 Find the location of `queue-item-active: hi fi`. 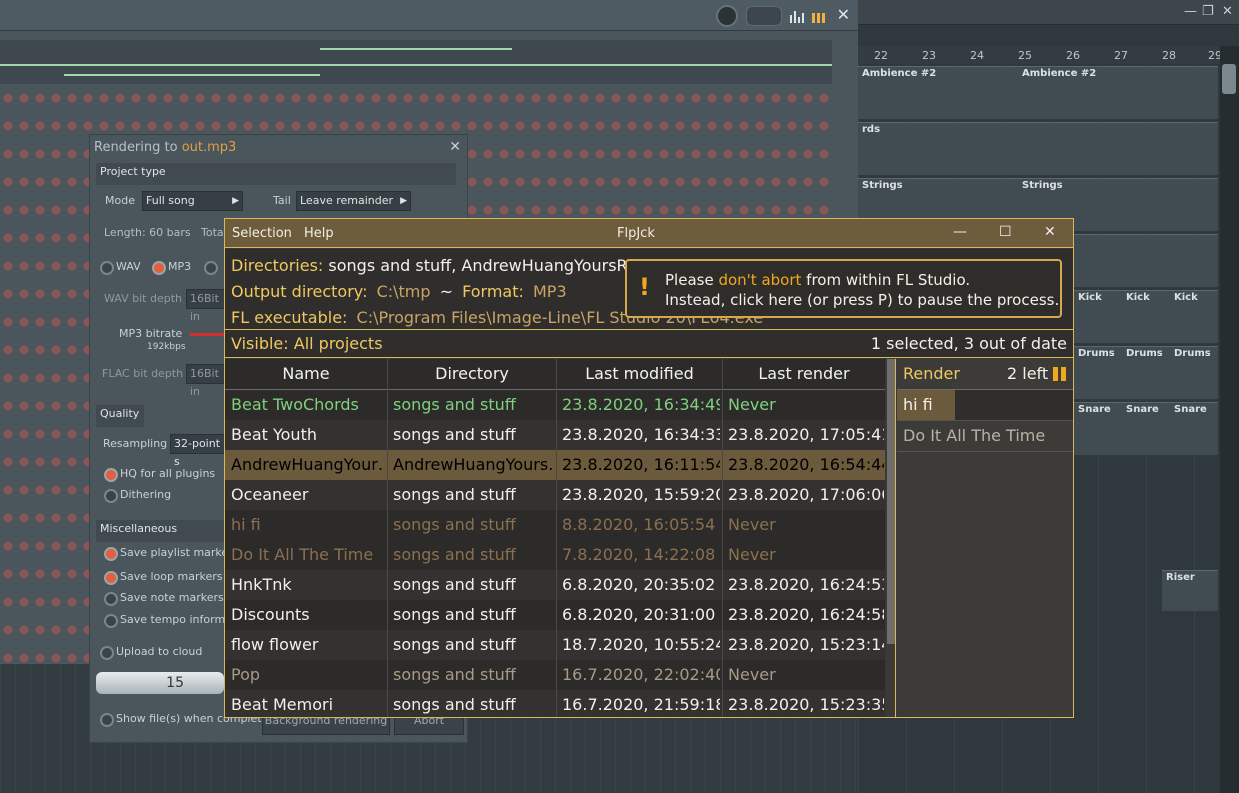

queue-item-active: hi fi is located at coordinates (985, 405).